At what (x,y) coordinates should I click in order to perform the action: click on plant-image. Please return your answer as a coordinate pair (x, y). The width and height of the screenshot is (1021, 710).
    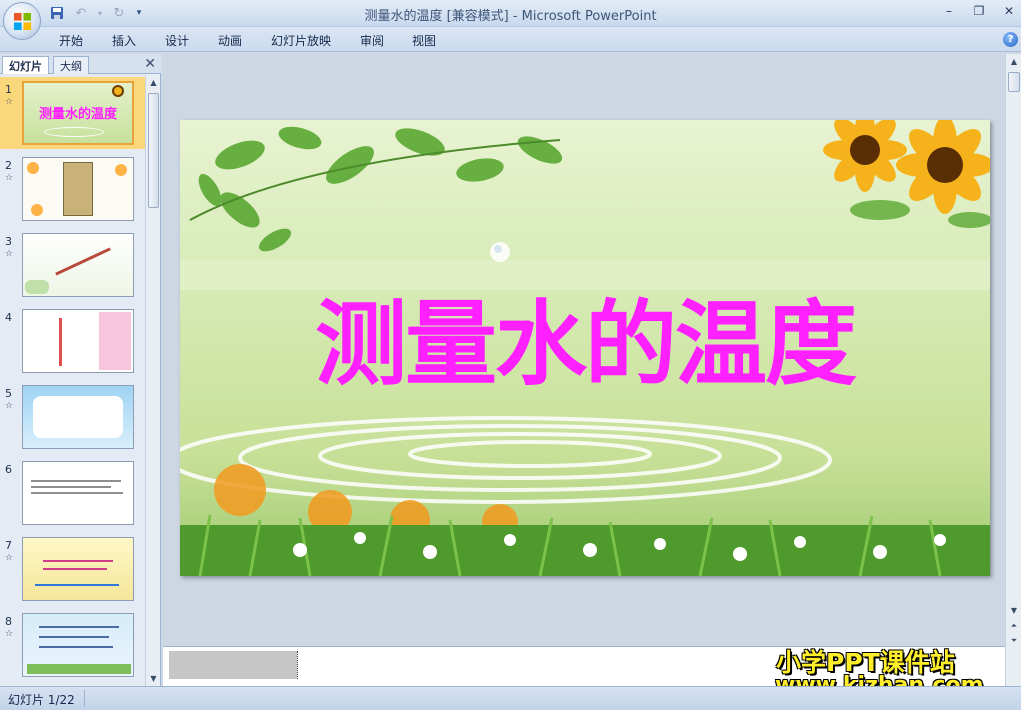
    Looking at the image, I should click on (37, 287).